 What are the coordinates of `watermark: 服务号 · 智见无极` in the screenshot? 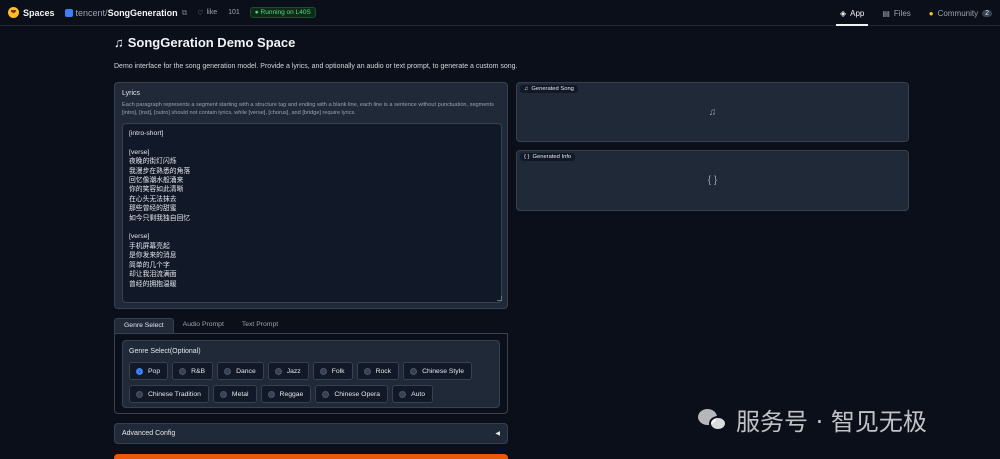 It's located at (812, 419).